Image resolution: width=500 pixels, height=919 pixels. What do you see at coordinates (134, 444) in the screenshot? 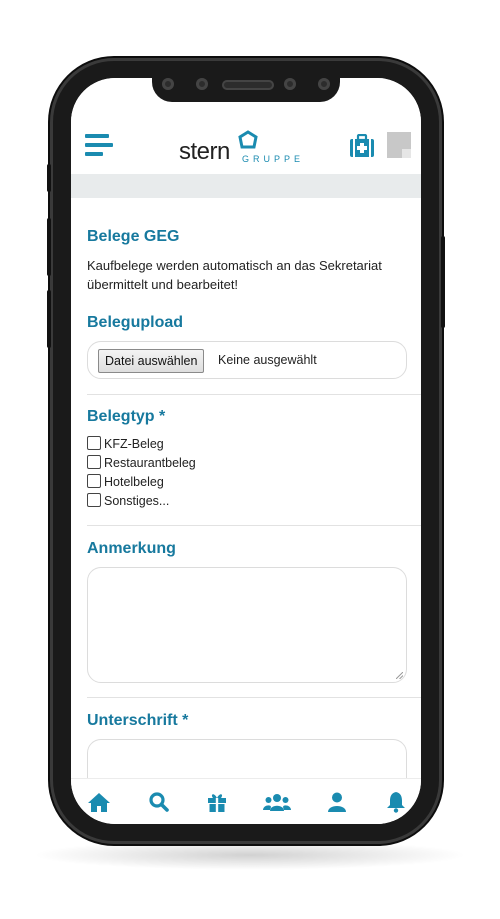
I see `checkbox-label: KFZ-Beleg` at bounding box center [134, 444].